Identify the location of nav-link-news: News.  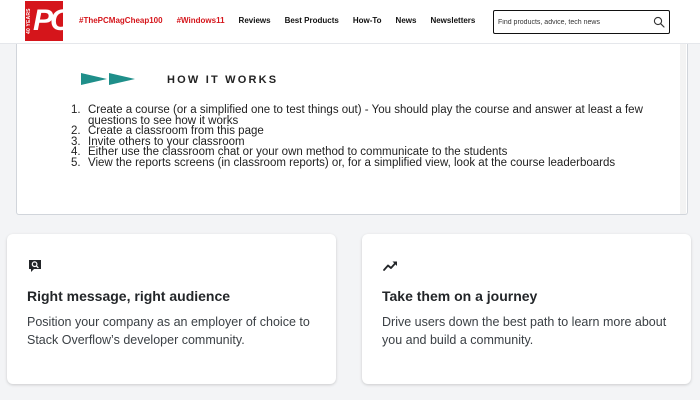
(406, 20).